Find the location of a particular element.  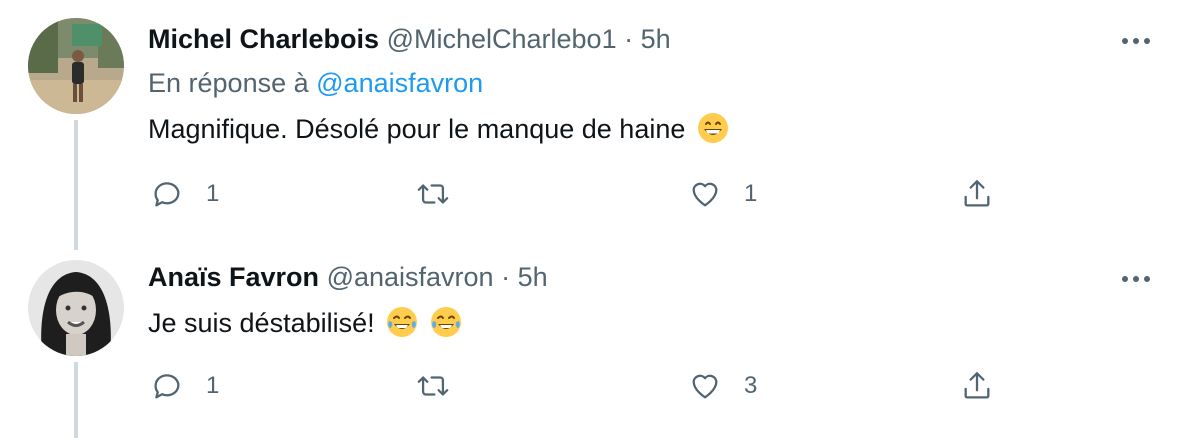

tweet-text-content: Je suis déstabilisé! is located at coordinates (261, 323).